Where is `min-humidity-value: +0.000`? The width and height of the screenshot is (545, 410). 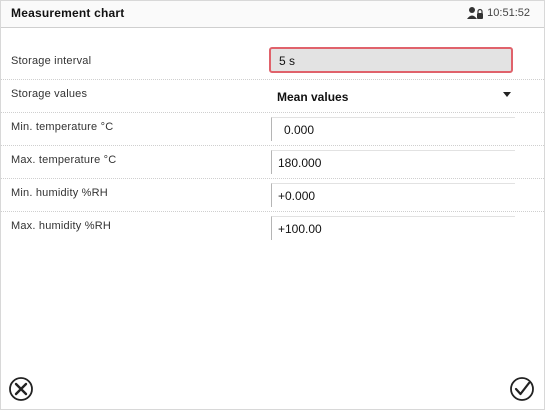 min-humidity-value: +0.000 is located at coordinates (297, 196).